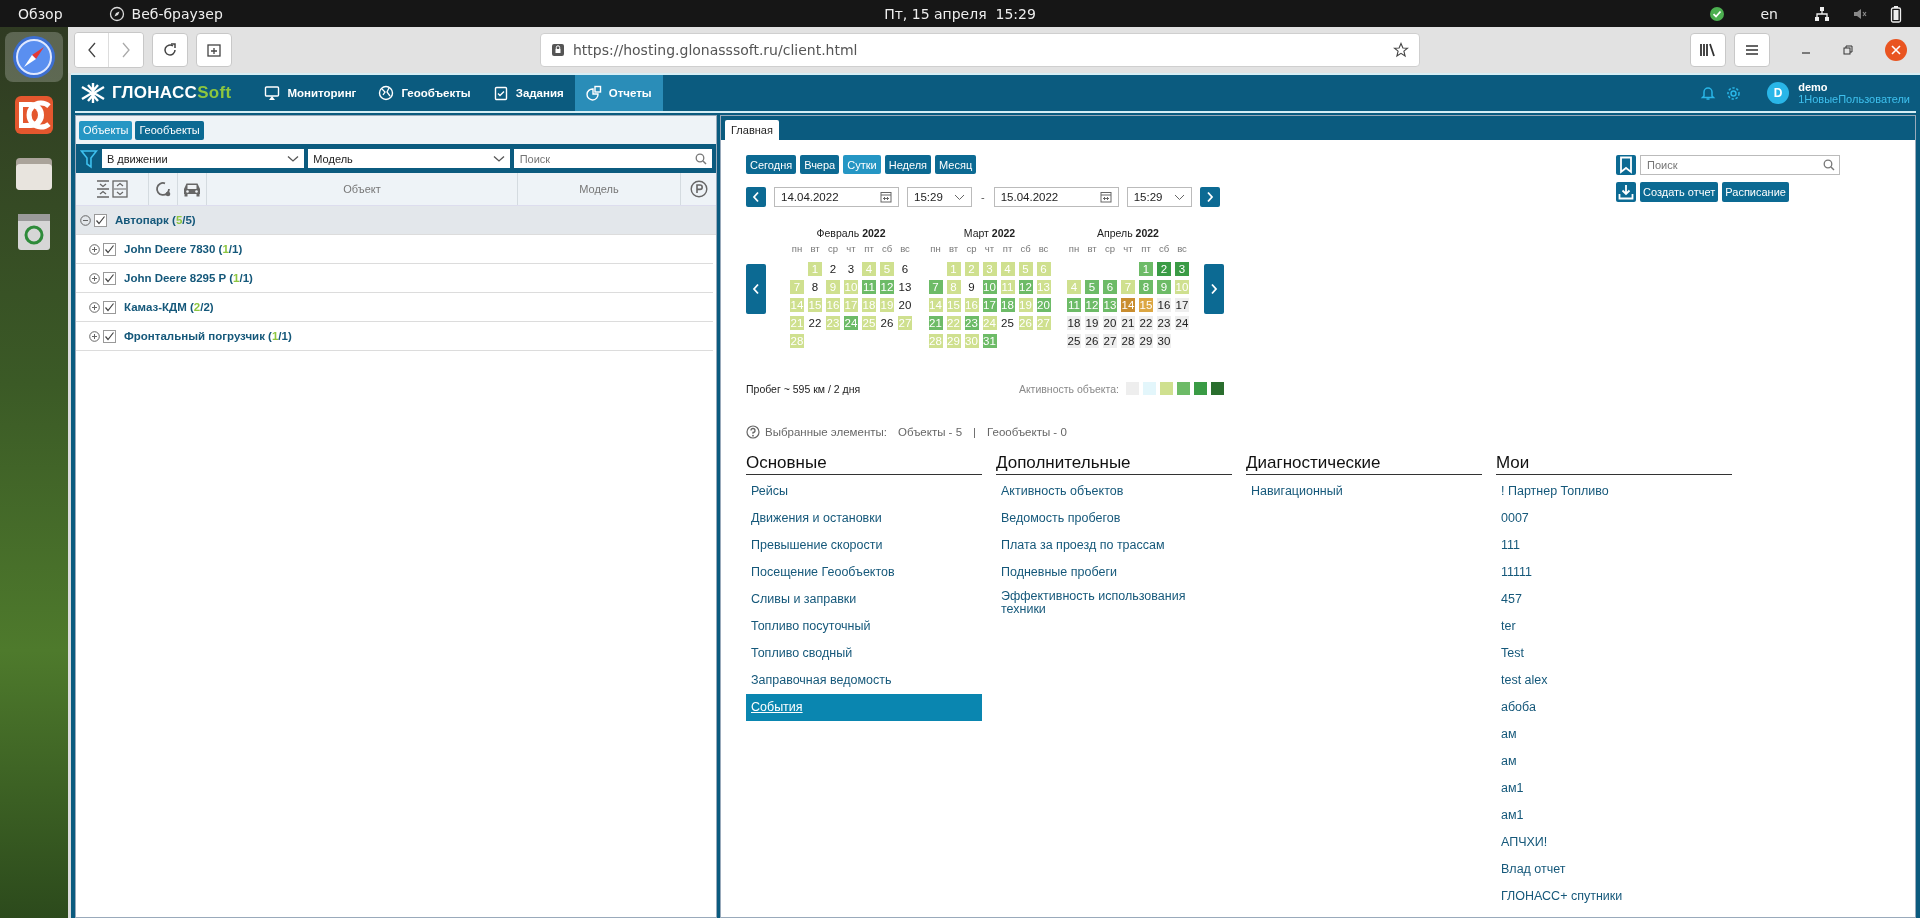  I want to click on report-link: Превышение скорости, so click(864, 545).